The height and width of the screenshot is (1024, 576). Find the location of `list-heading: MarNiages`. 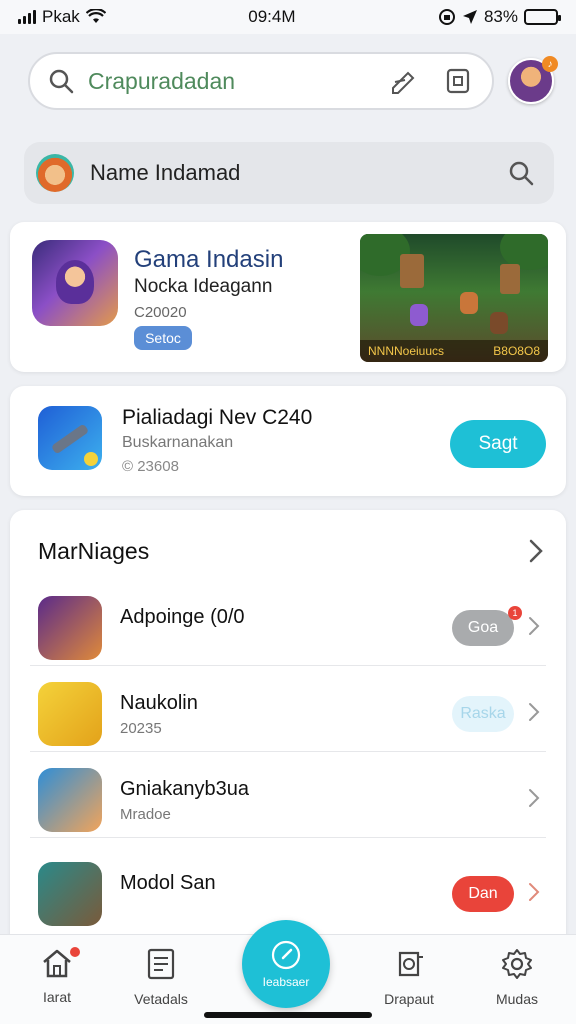

list-heading: MarNiages is located at coordinates (94, 551).